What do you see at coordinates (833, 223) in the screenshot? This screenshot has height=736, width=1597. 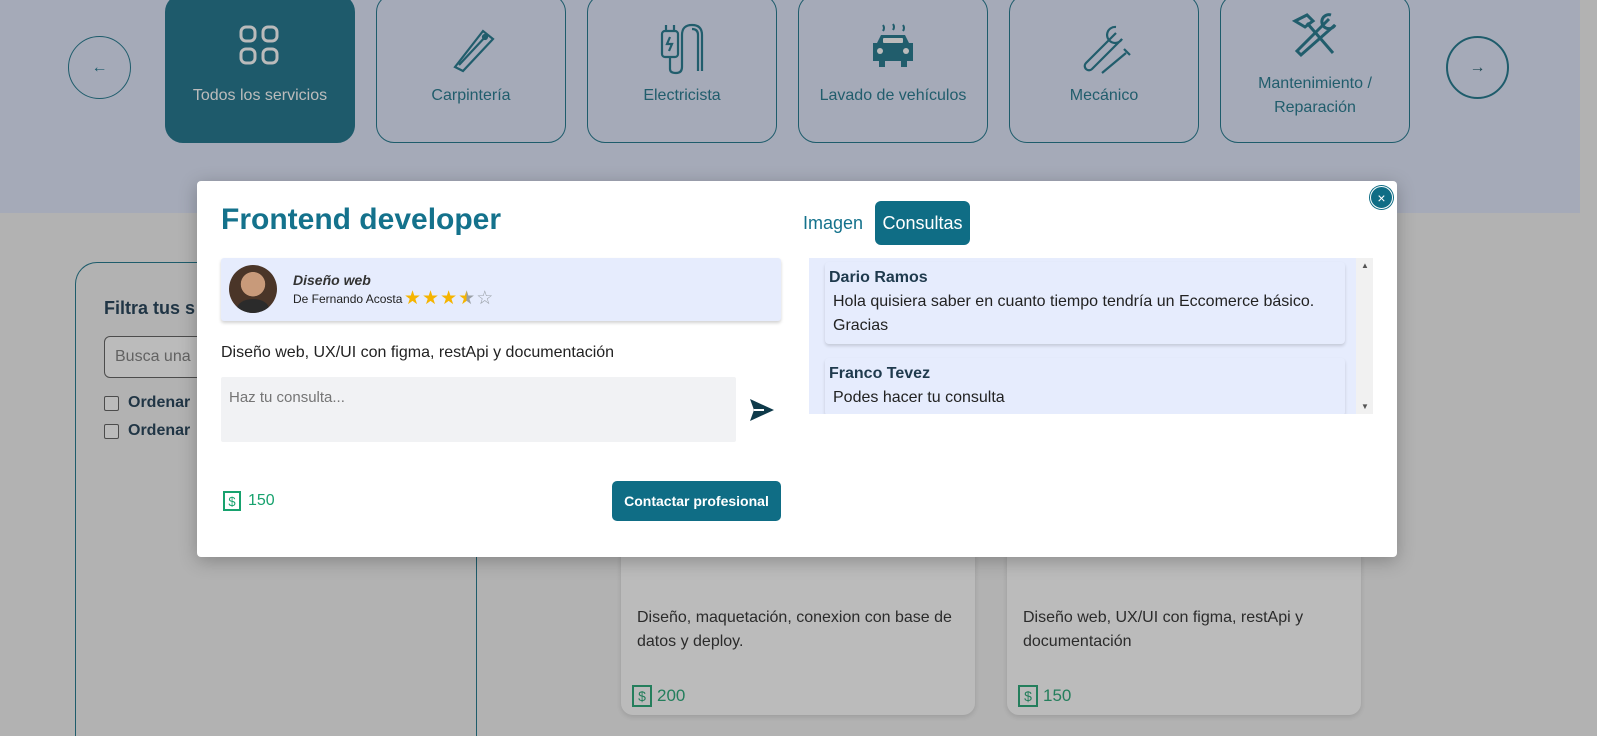 I see `tab-image: Imagen` at bounding box center [833, 223].